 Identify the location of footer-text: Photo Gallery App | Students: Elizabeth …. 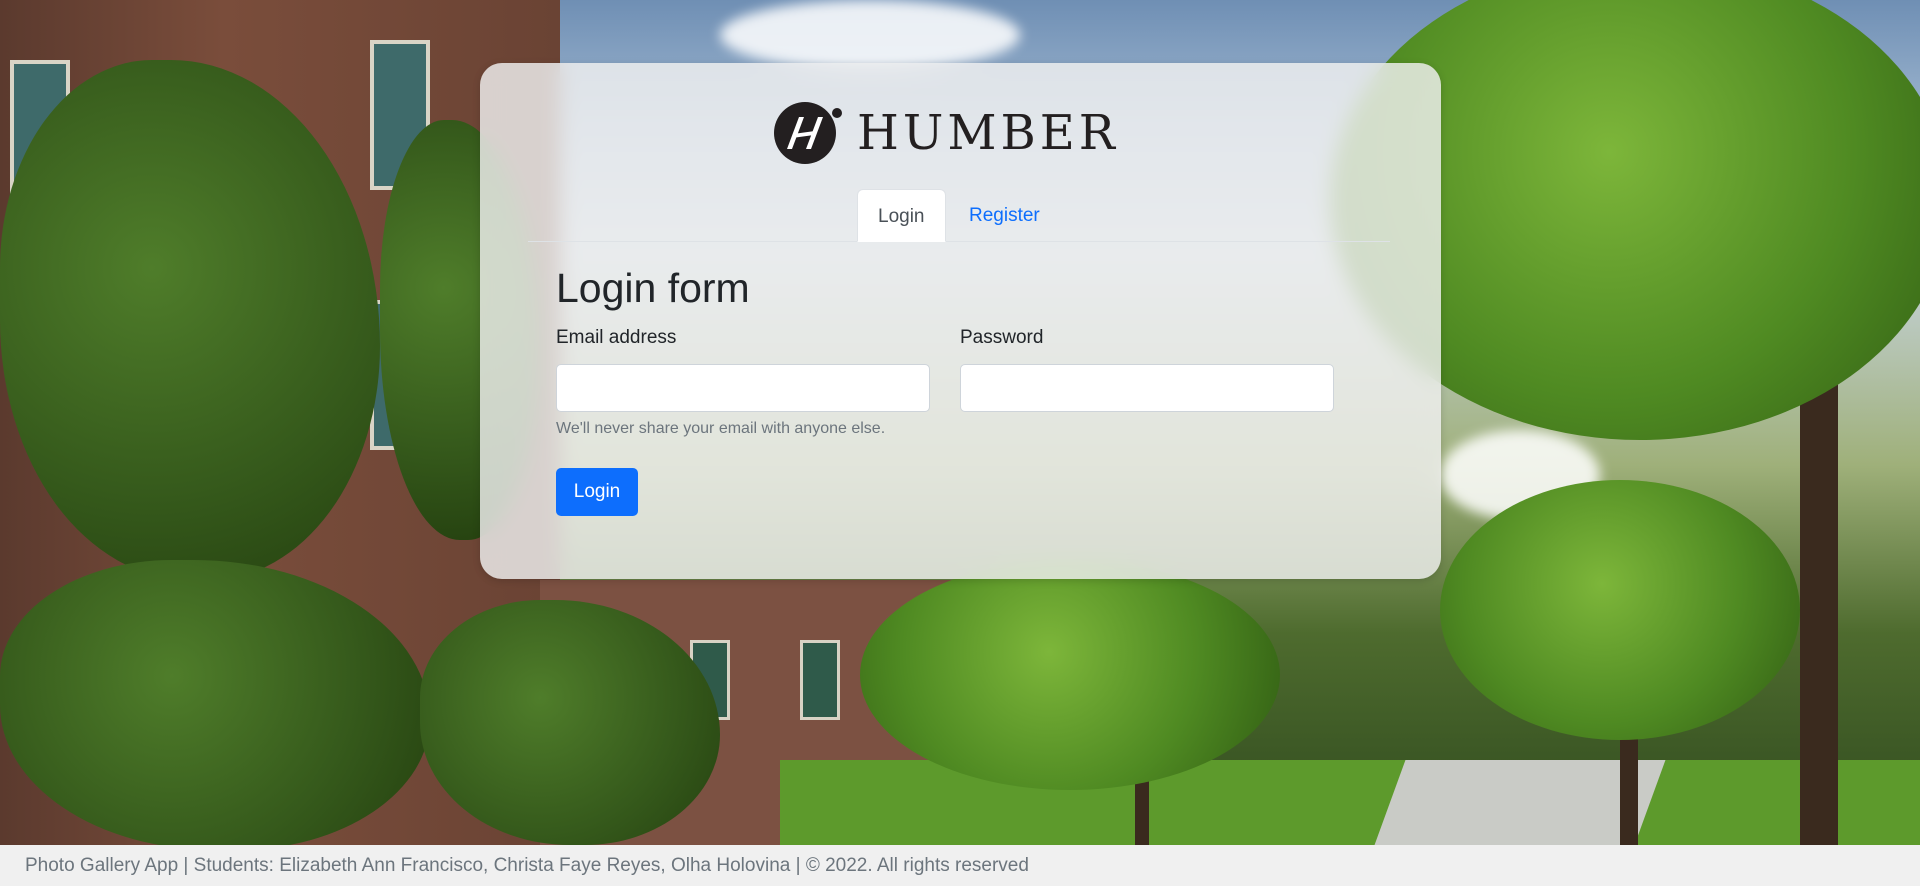
(527, 865).